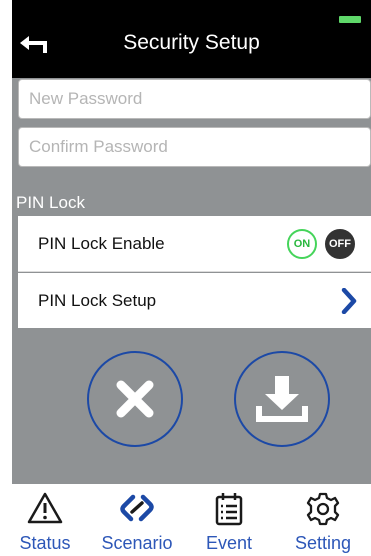 This screenshot has height=556, width=371. What do you see at coordinates (137, 543) in the screenshot?
I see `tab-scenario-label: Scenario` at bounding box center [137, 543].